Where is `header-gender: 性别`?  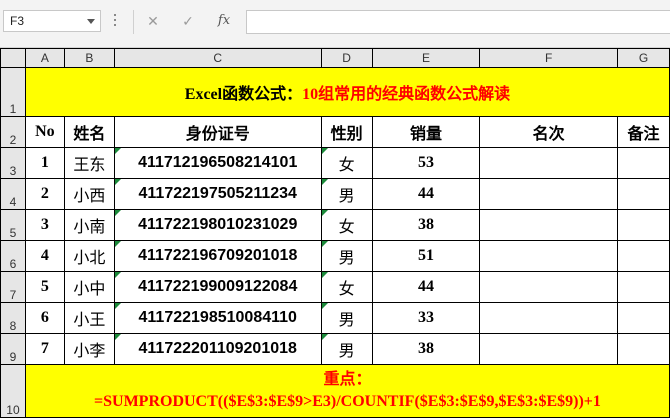
header-gender: 性别 is located at coordinates (346, 132).